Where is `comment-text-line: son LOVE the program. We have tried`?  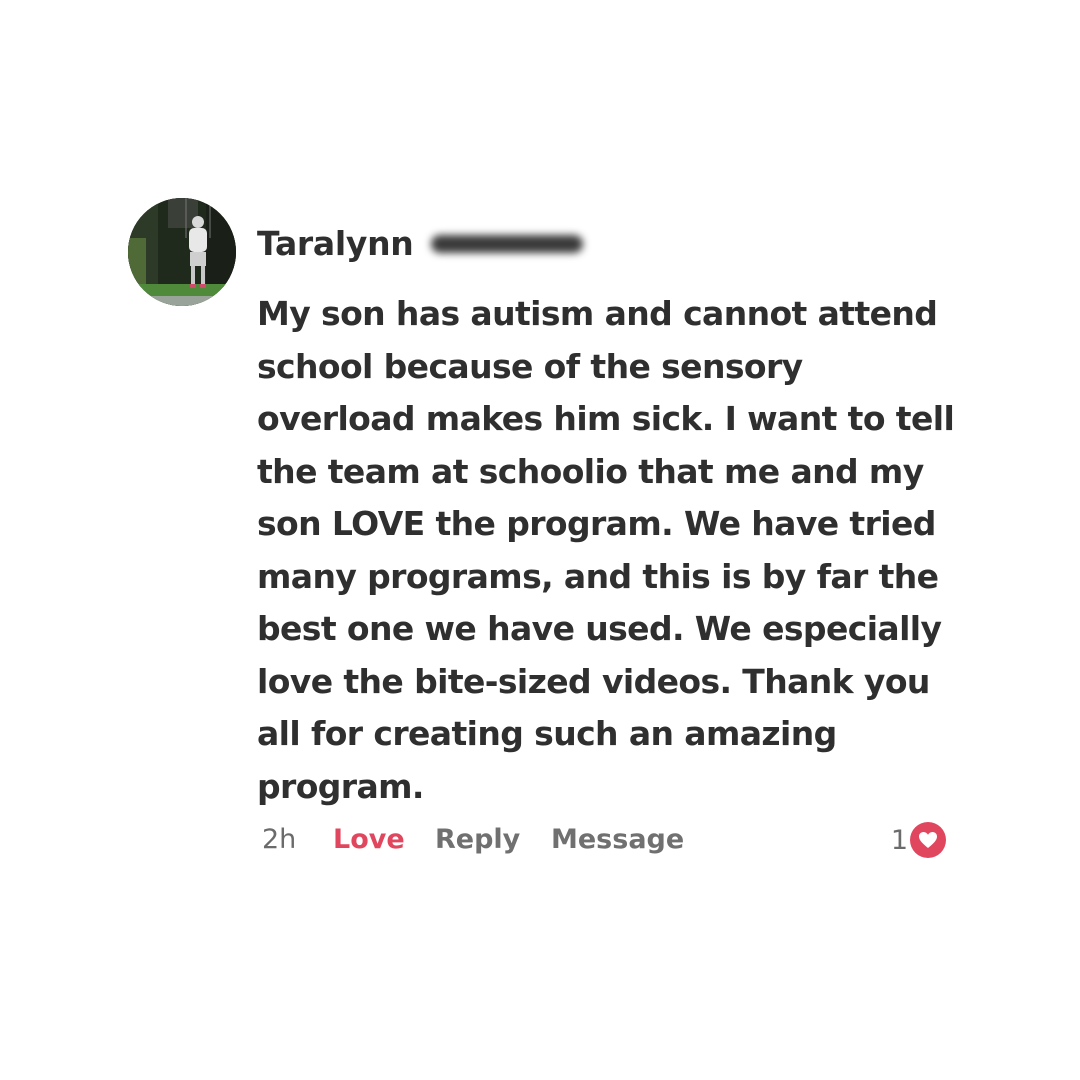 comment-text-line: son LOVE the program. We have tried is located at coordinates (596, 523).